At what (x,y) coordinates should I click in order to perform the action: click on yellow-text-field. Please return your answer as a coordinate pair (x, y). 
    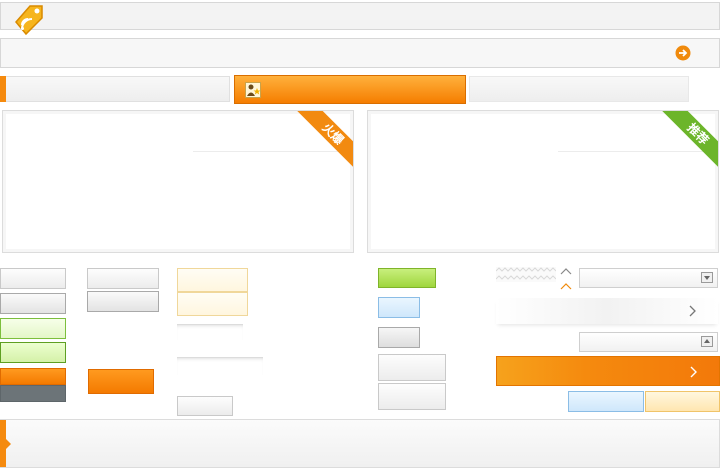
    Looking at the image, I should click on (212, 280).